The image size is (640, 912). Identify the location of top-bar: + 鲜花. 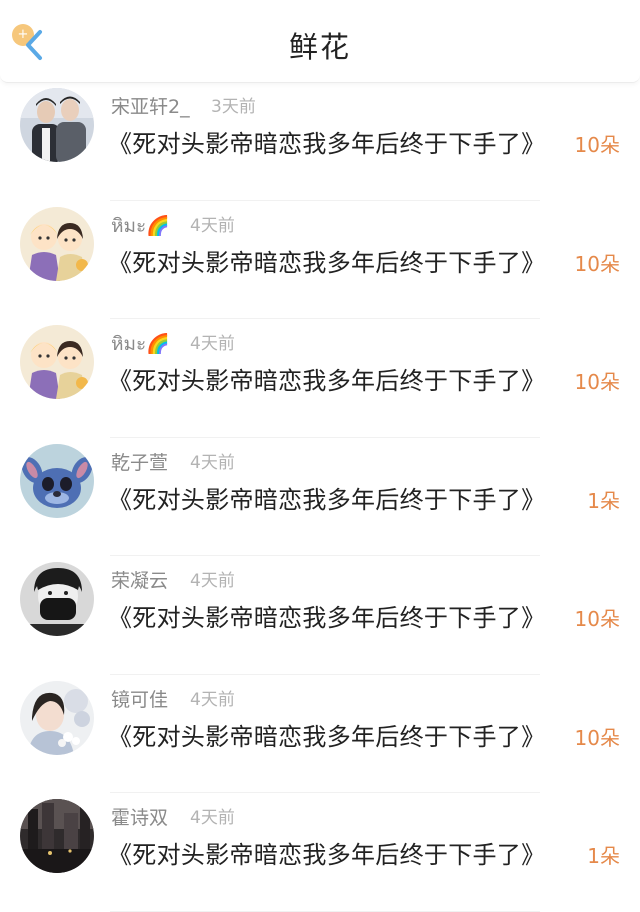
(320, 41).